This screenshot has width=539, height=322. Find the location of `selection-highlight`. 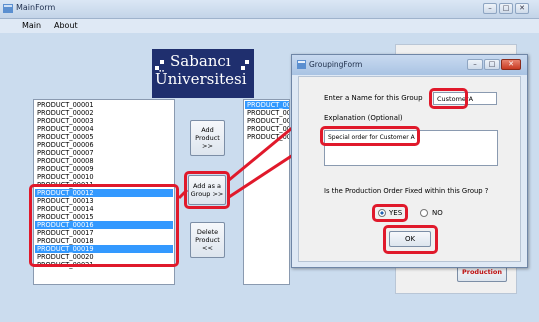

selection-highlight is located at coordinates (104, 225).